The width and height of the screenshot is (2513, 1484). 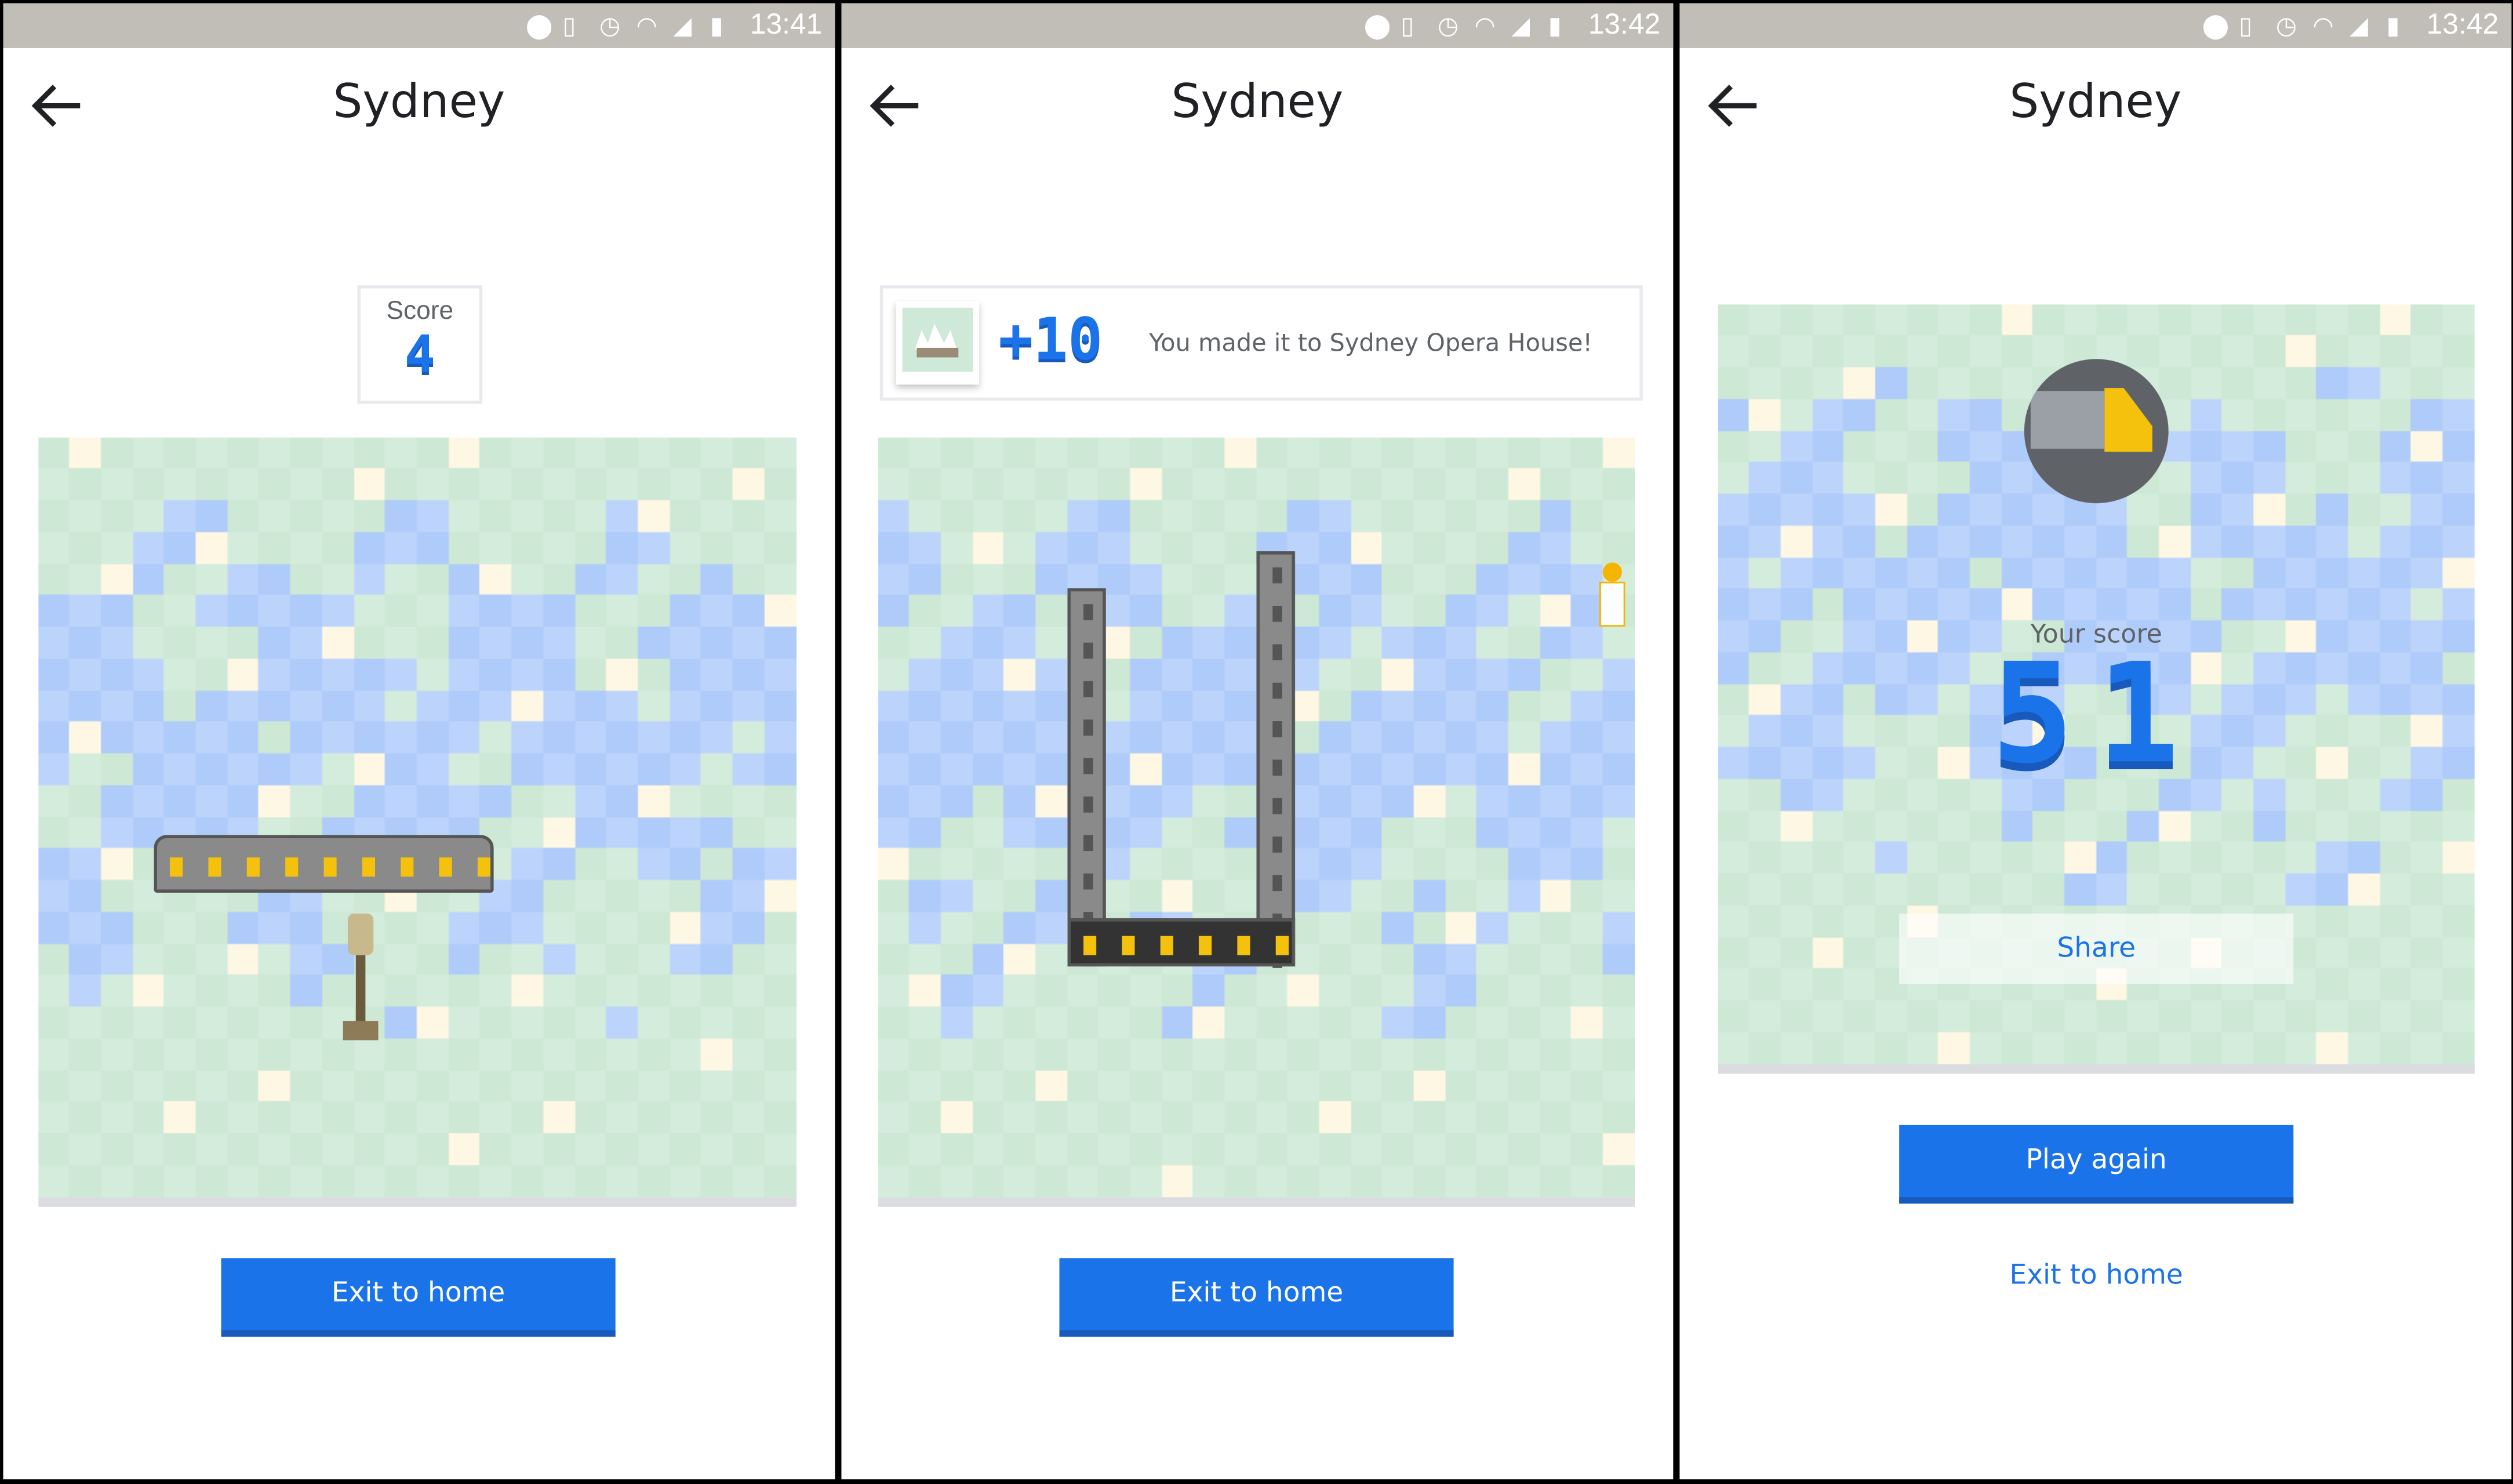 I want to click on opera-house-icon, so click(x=937, y=340).